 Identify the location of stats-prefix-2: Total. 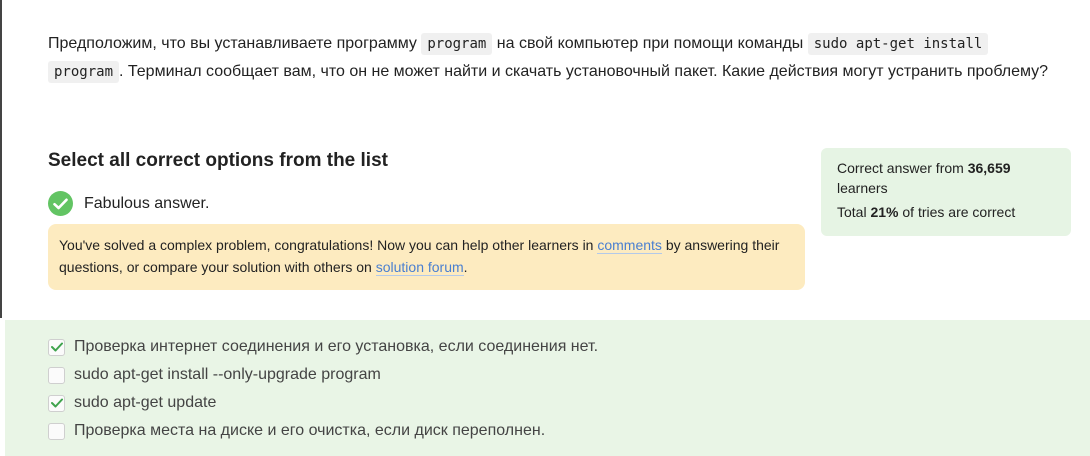
(854, 212).